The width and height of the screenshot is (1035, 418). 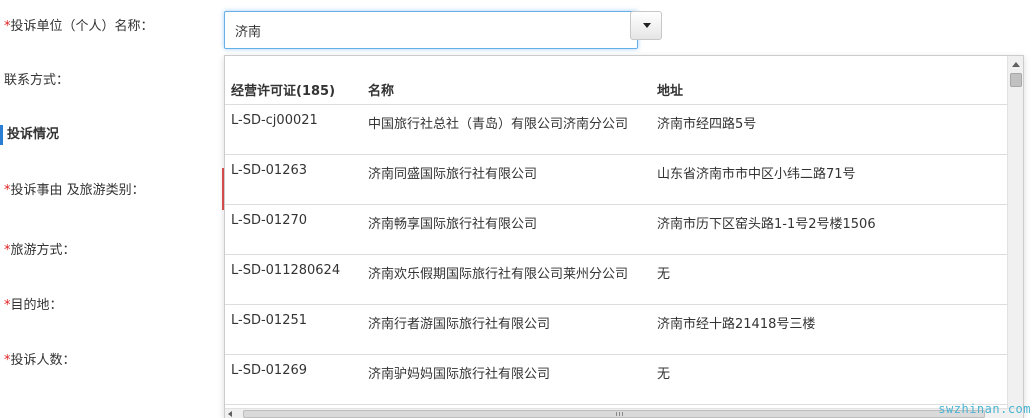 I want to click on address-cell: 济南市经四路5号, so click(x=707, y=124).